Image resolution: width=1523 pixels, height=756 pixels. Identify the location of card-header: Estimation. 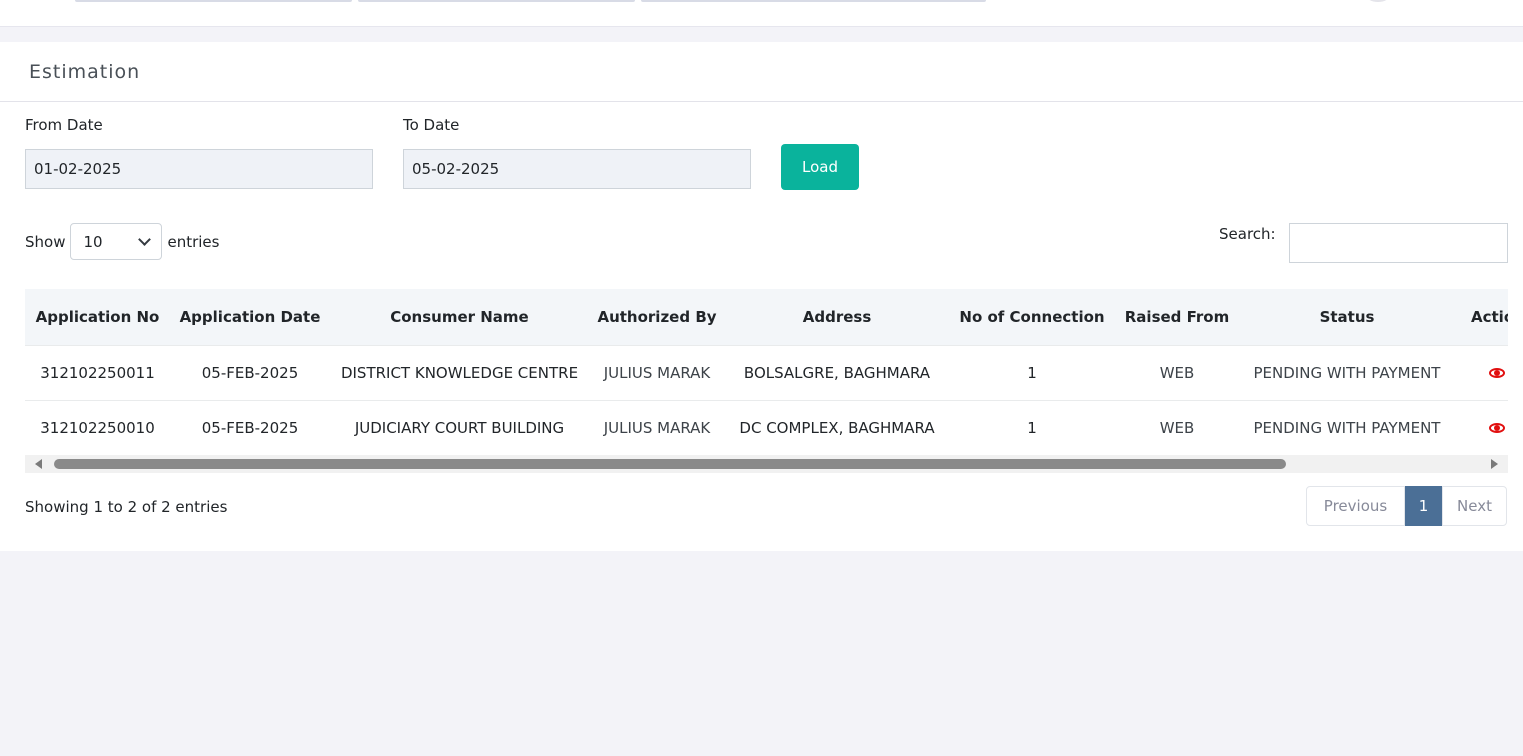
(761, 72).